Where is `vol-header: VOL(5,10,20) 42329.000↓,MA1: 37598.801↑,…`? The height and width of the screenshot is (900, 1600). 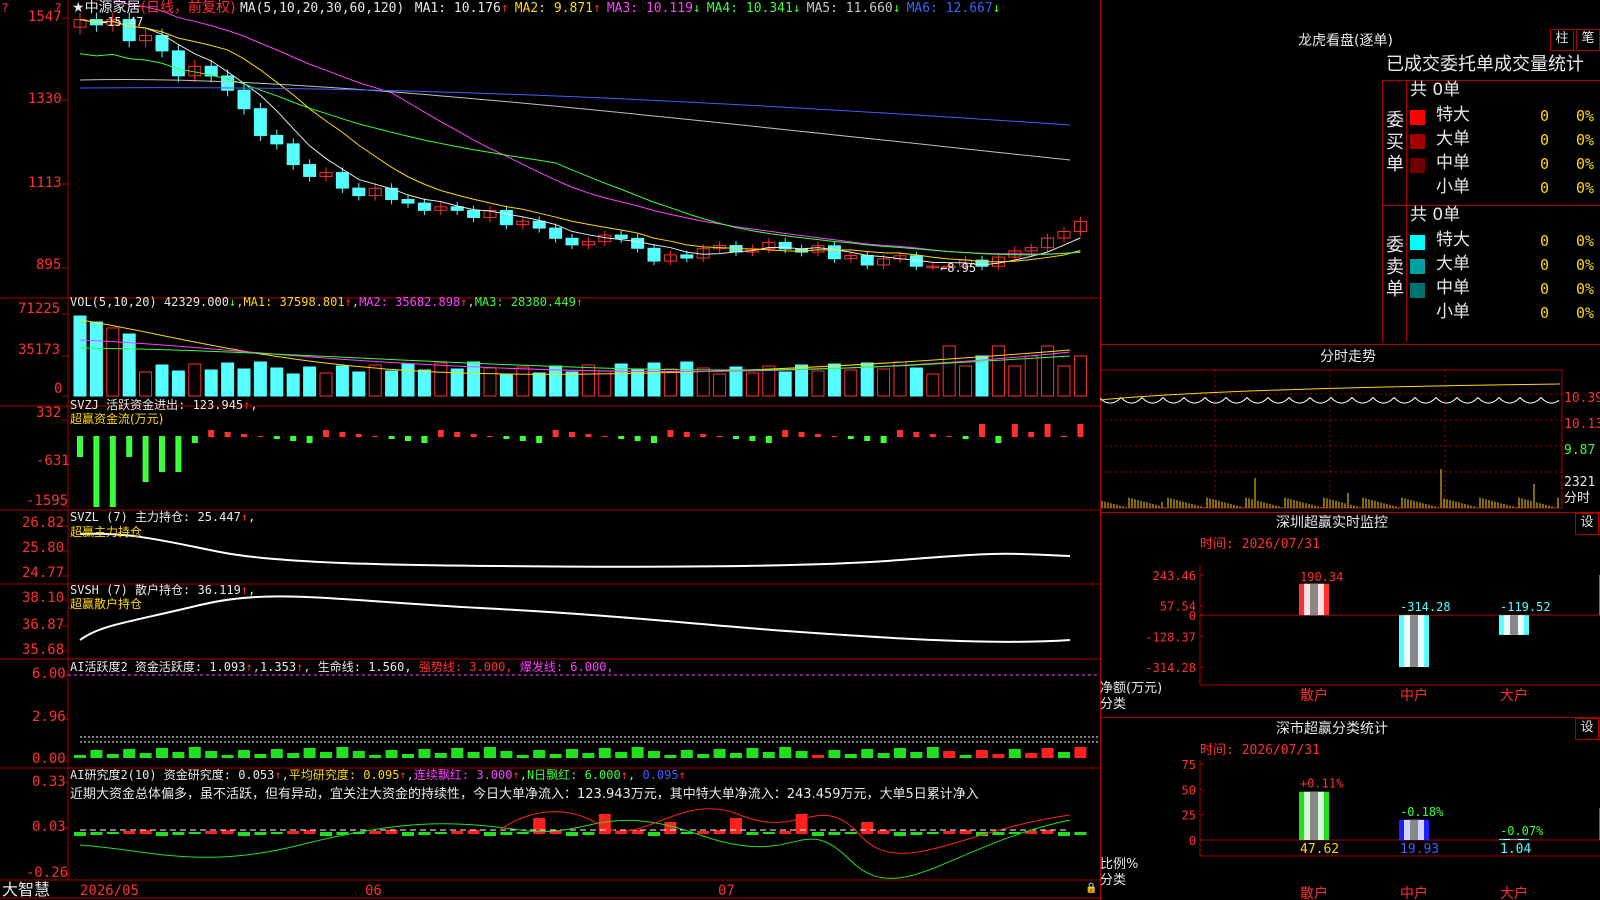
vol-header: VOL(5,10,20) 42329.000↓,MA1: 37598.801↑,… is located at coordinates (327, 302).